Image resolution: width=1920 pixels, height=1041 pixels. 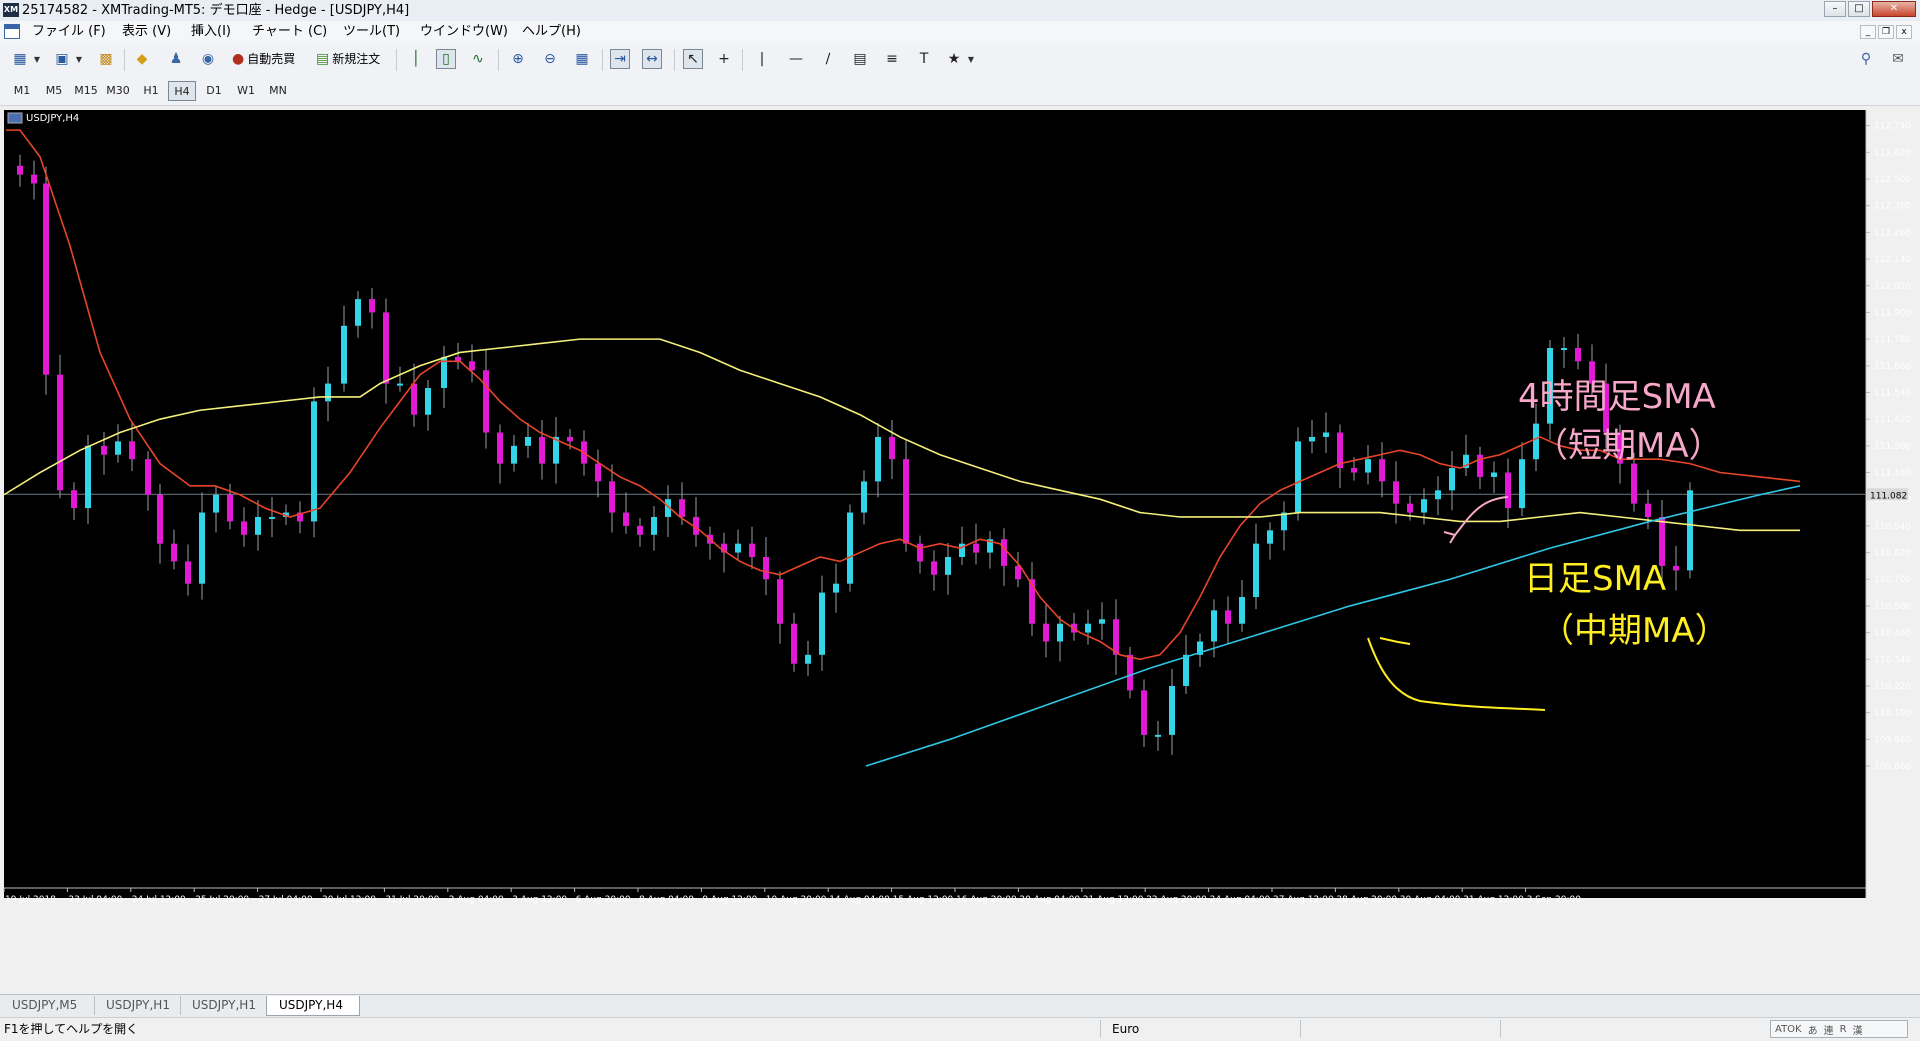 What do you see at coordinates (151, 91) in the screenshot?
I see `timeframe-h1: H1` at bounding box center [151, 91].